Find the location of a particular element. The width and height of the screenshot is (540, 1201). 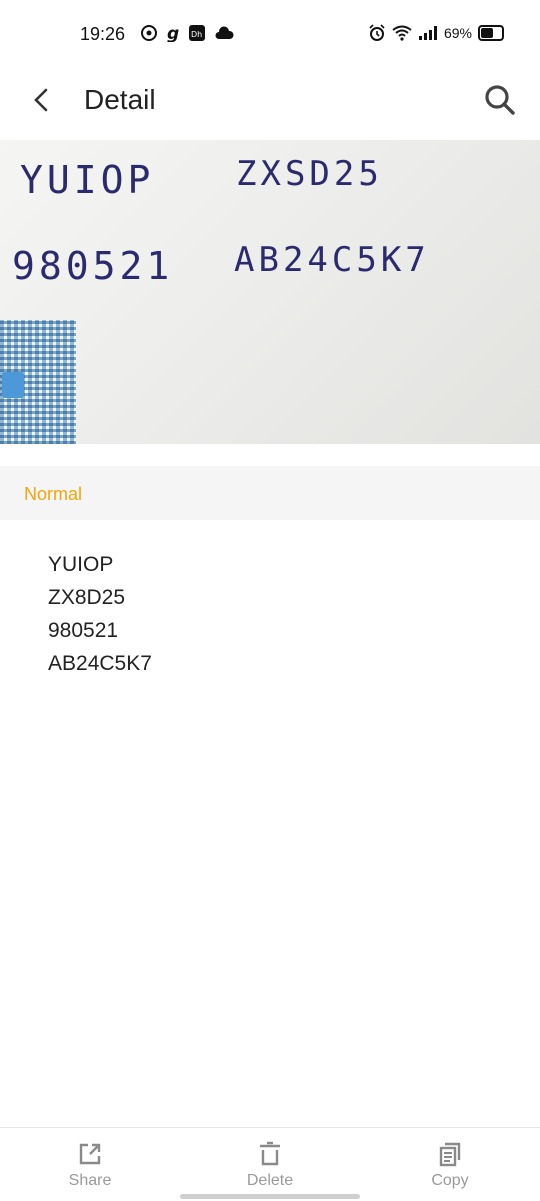

result-line: 980521 is located at coordinates (83, 630).